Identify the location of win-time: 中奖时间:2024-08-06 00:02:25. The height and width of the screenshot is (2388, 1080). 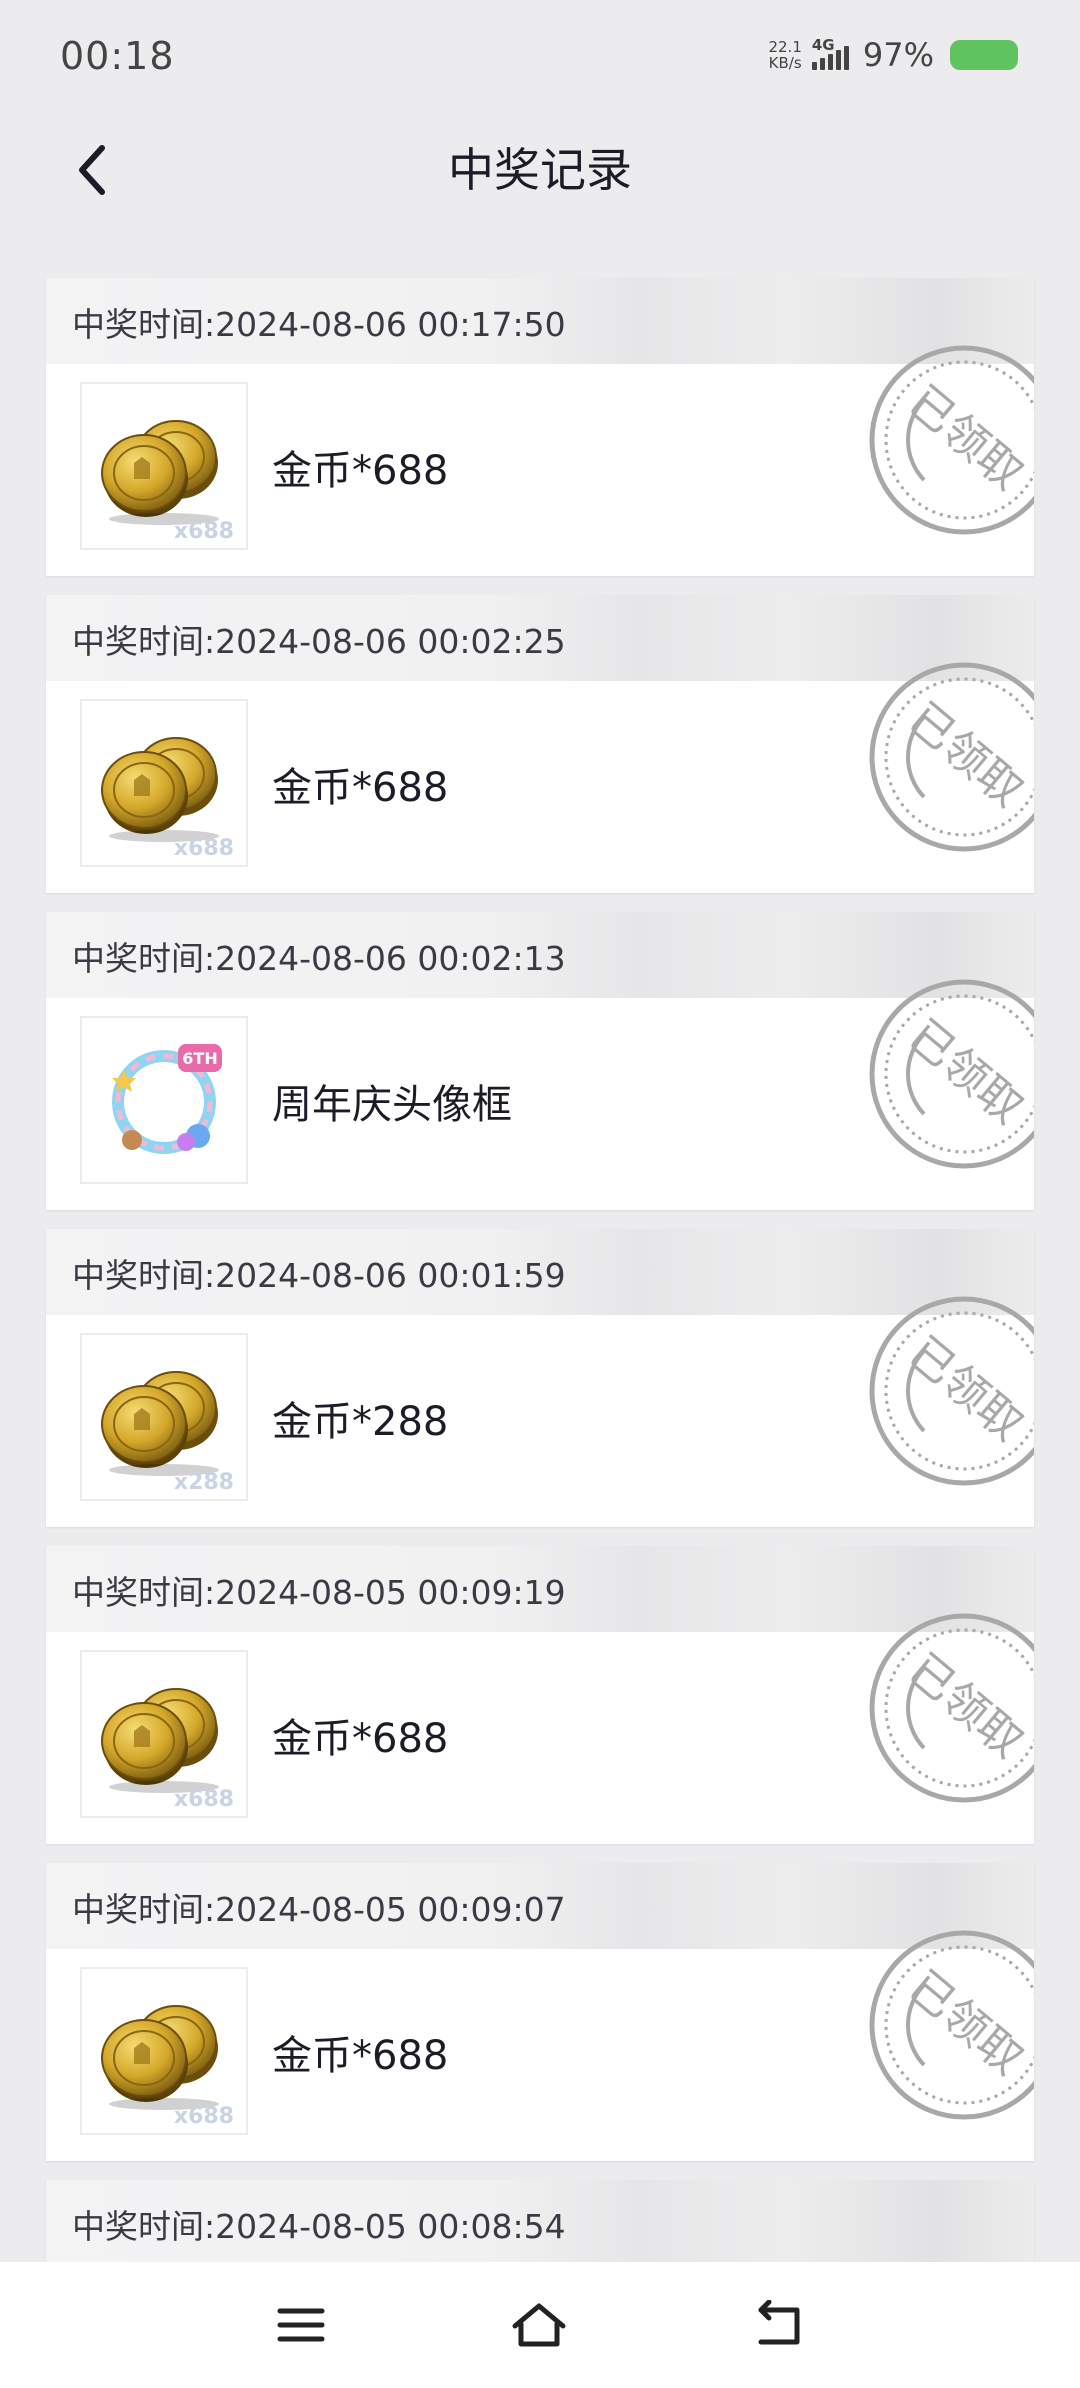
(319, 641).